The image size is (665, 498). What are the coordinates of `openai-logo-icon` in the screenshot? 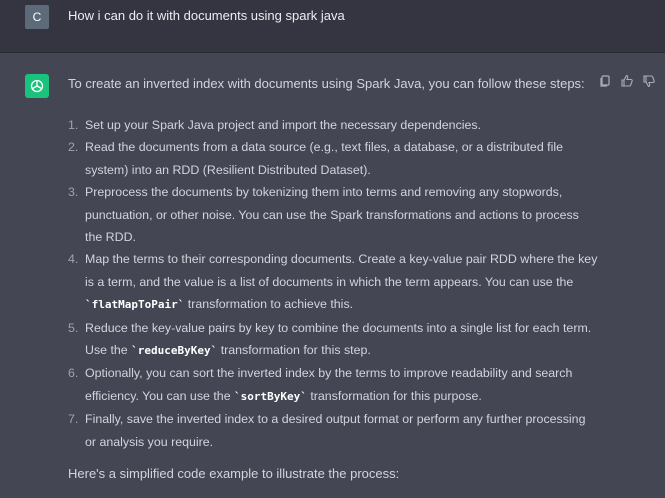 It's located at (37, 86).